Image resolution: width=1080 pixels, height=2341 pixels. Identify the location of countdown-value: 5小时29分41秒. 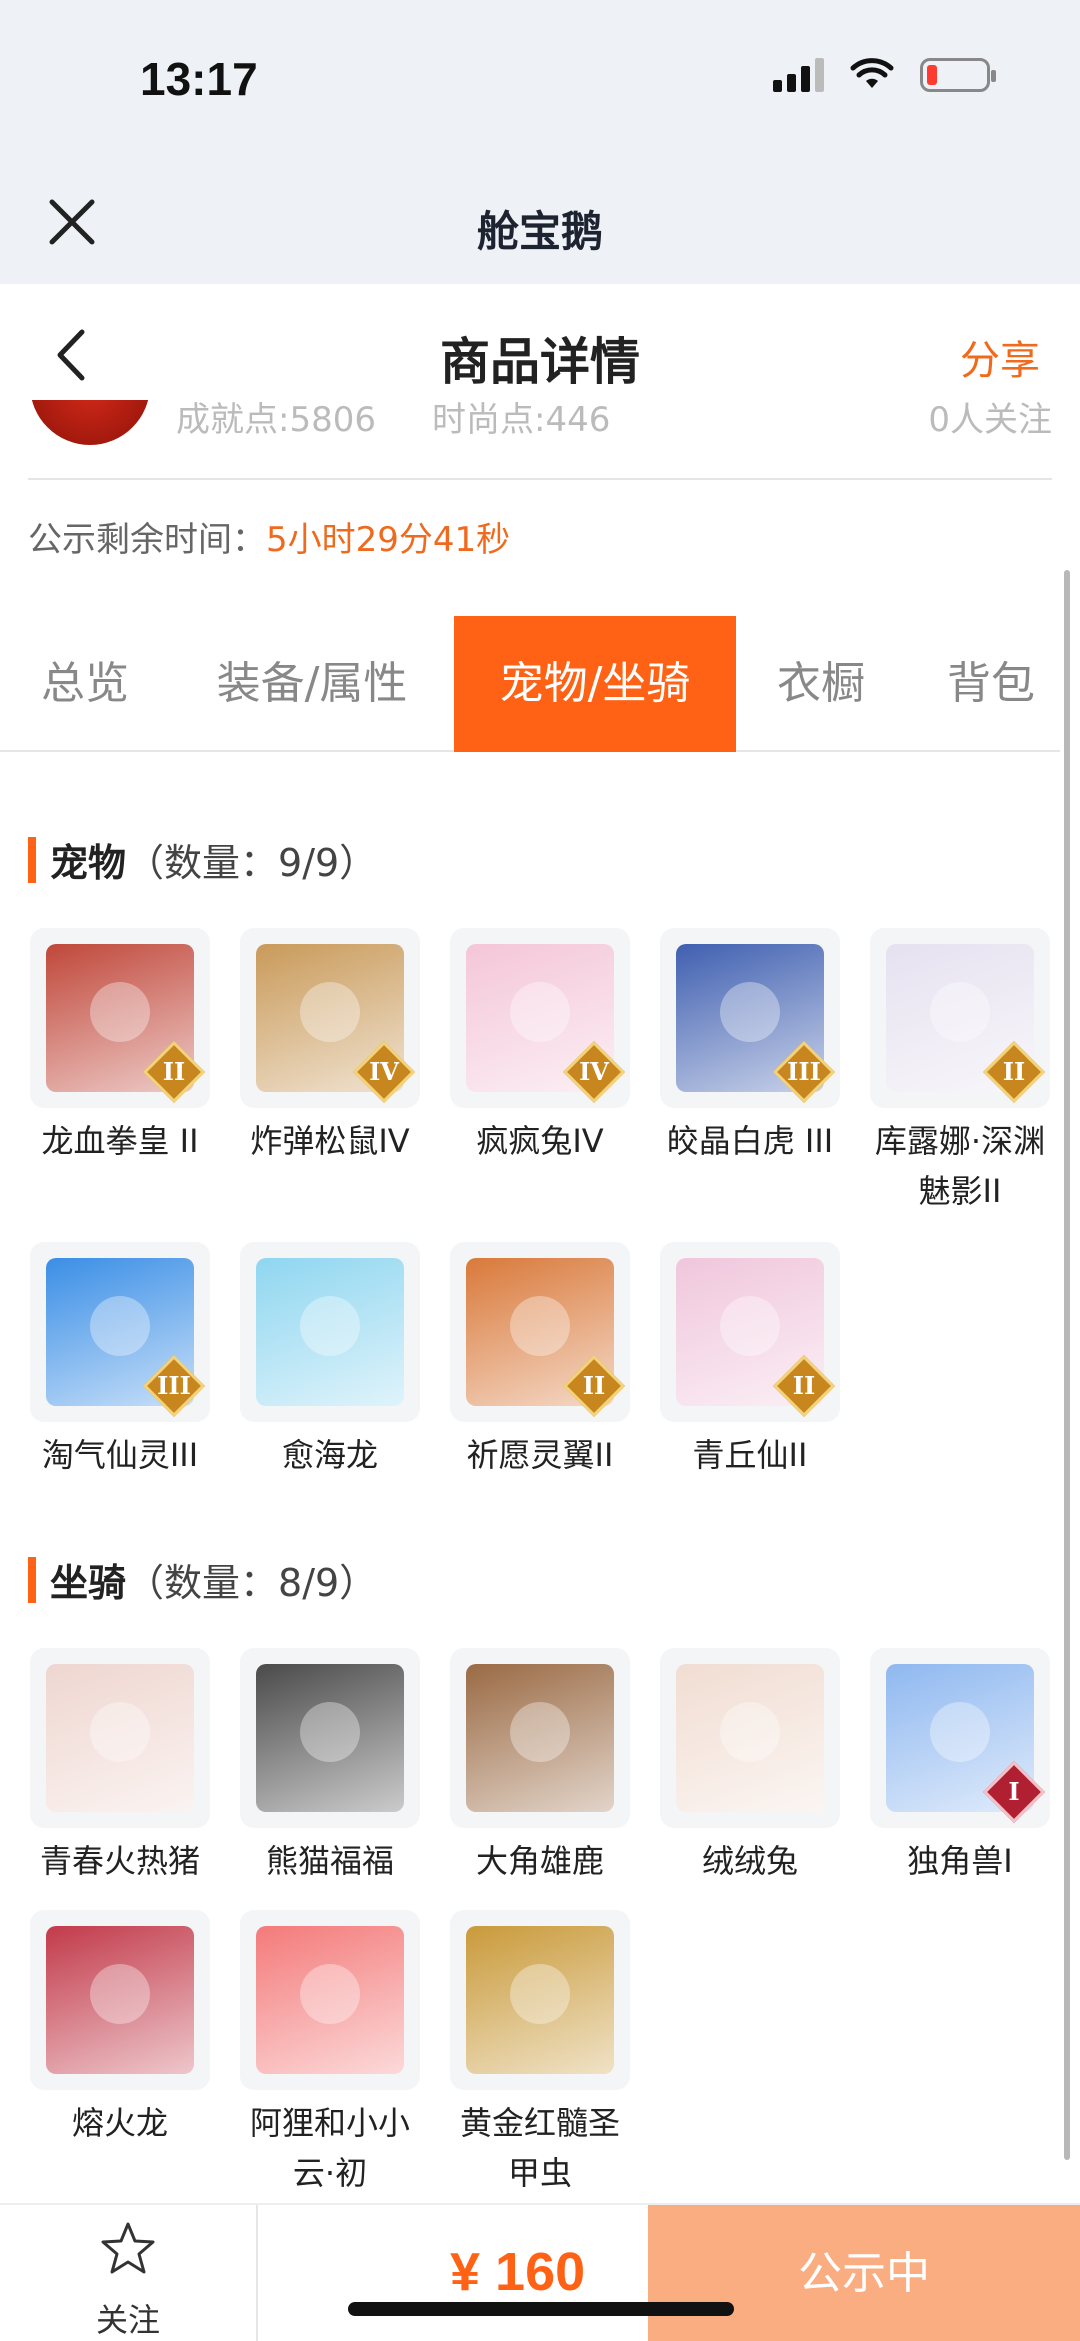
(388, 540).